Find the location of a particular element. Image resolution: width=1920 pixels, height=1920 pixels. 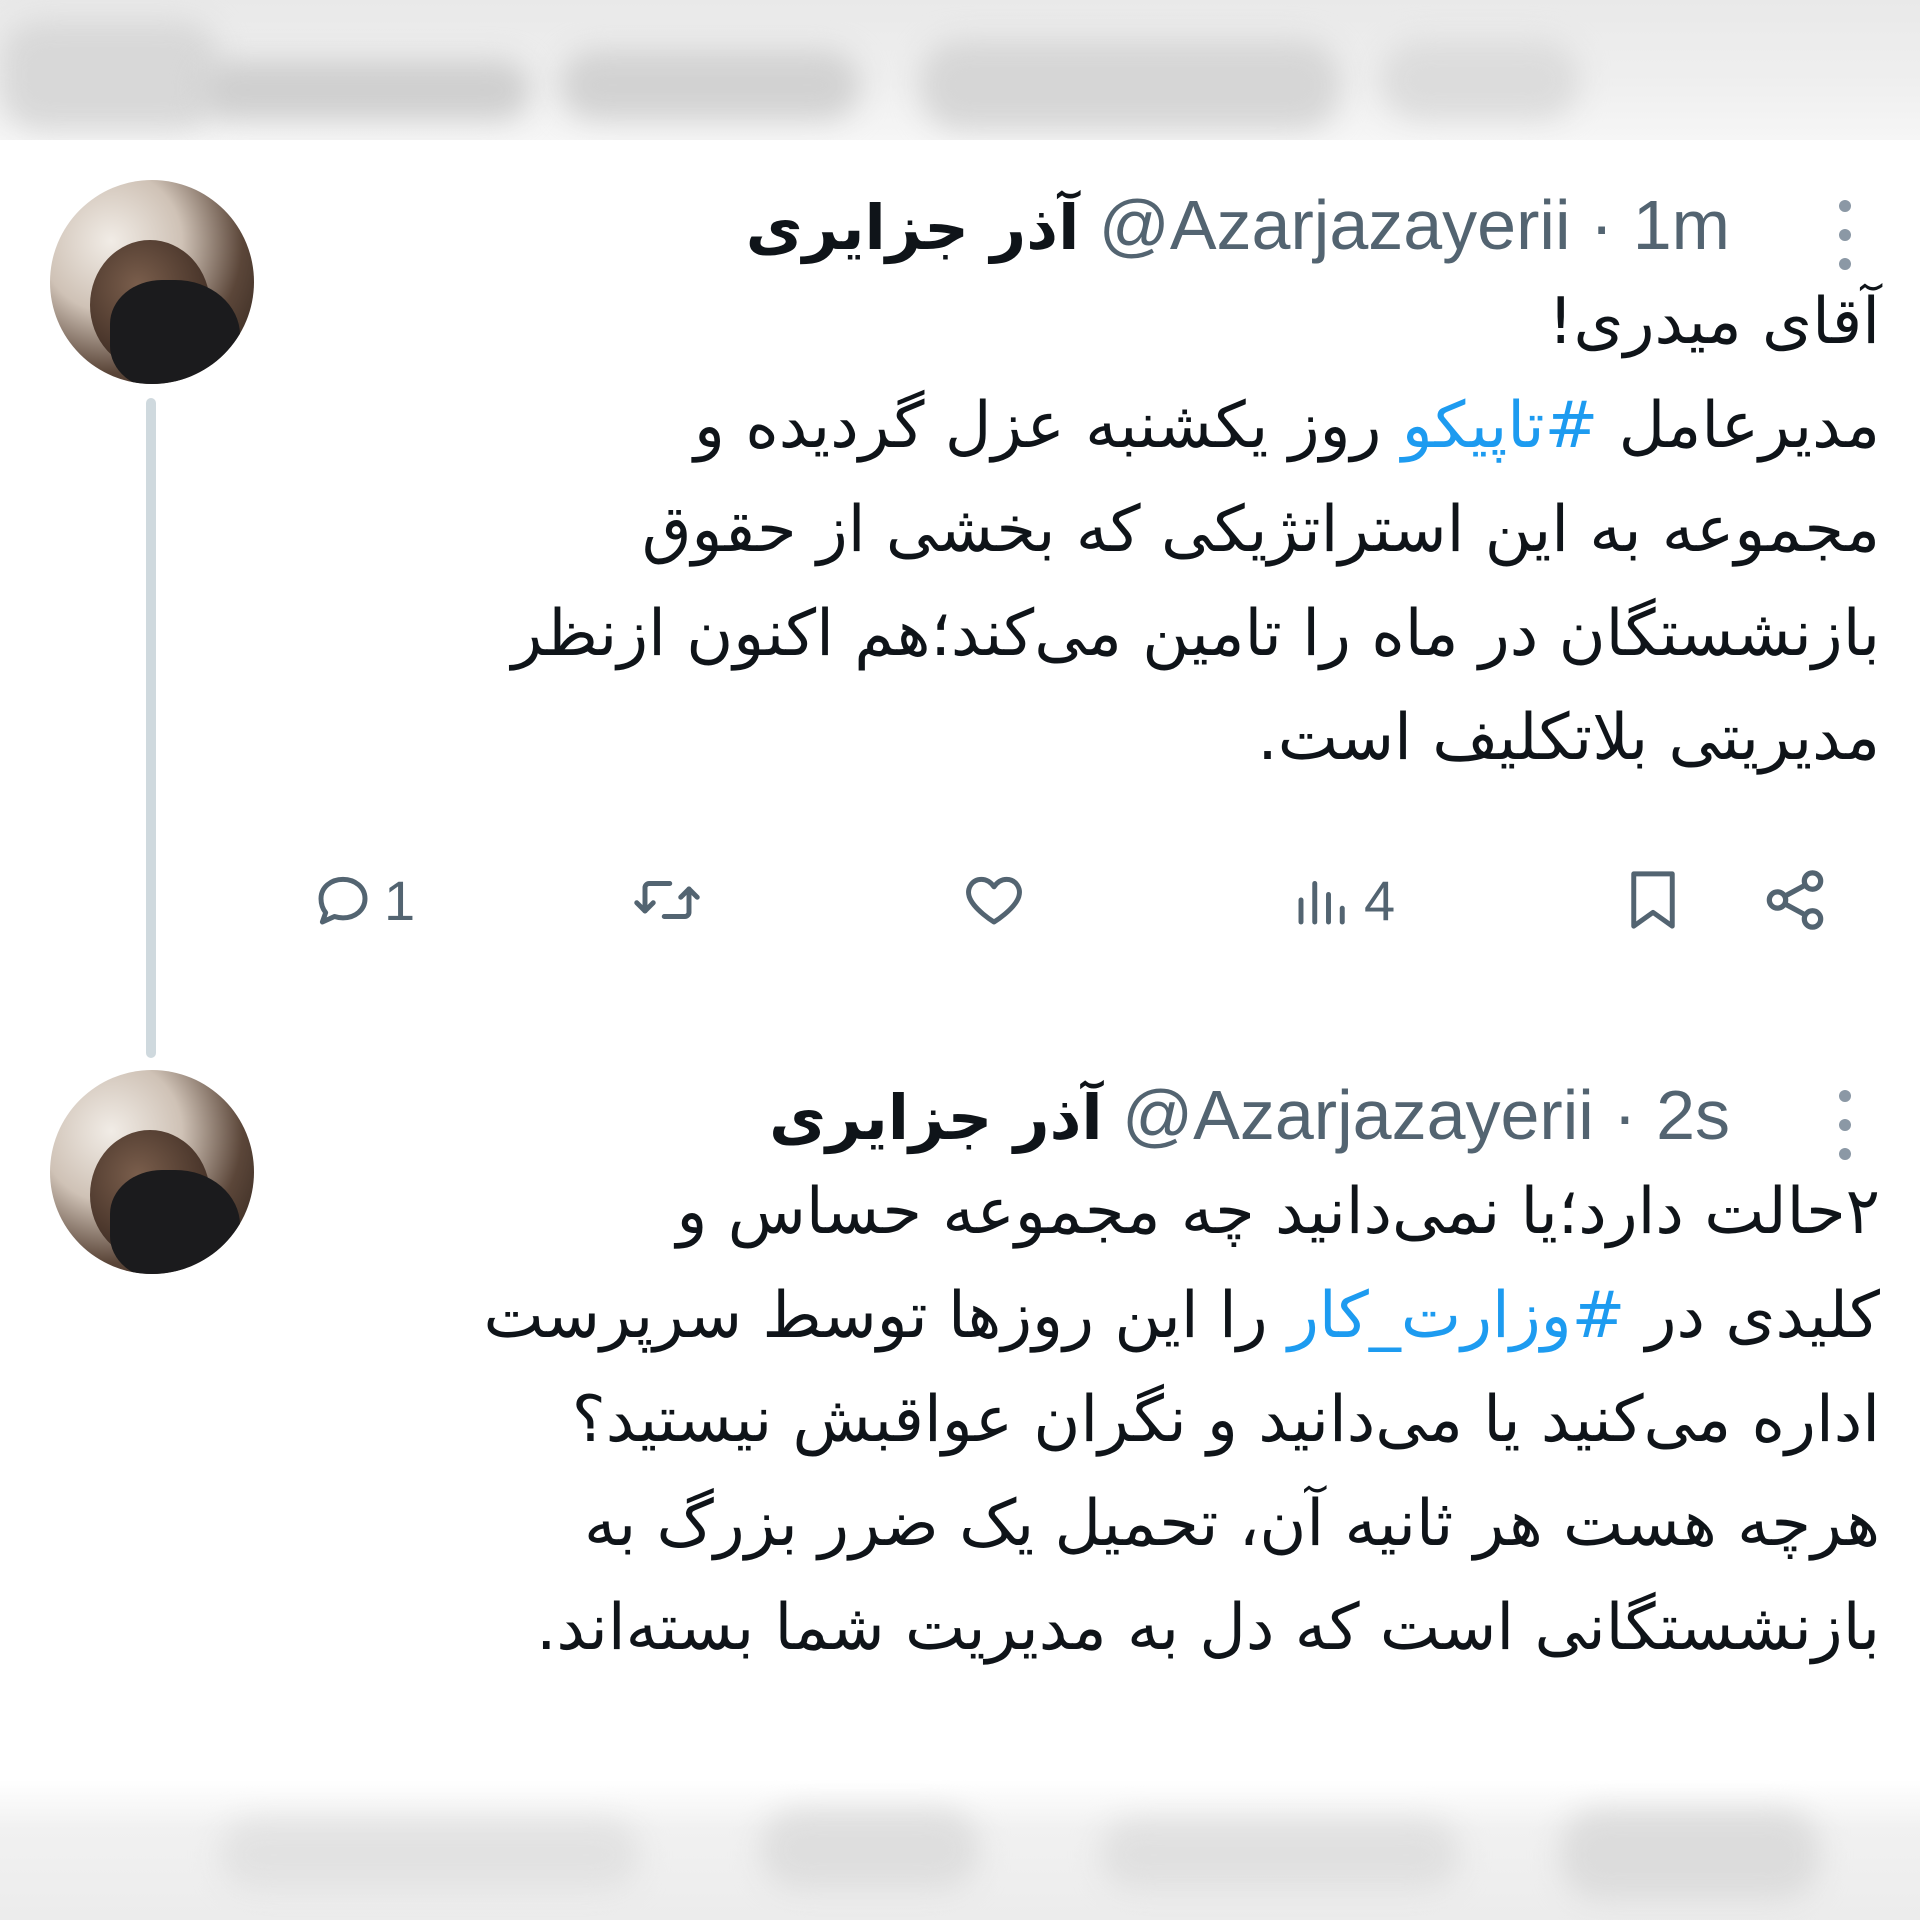

tweet-header-text: آذر جزایری @Azarjazayerii · 2s is located at coordinates (1249, 1116).